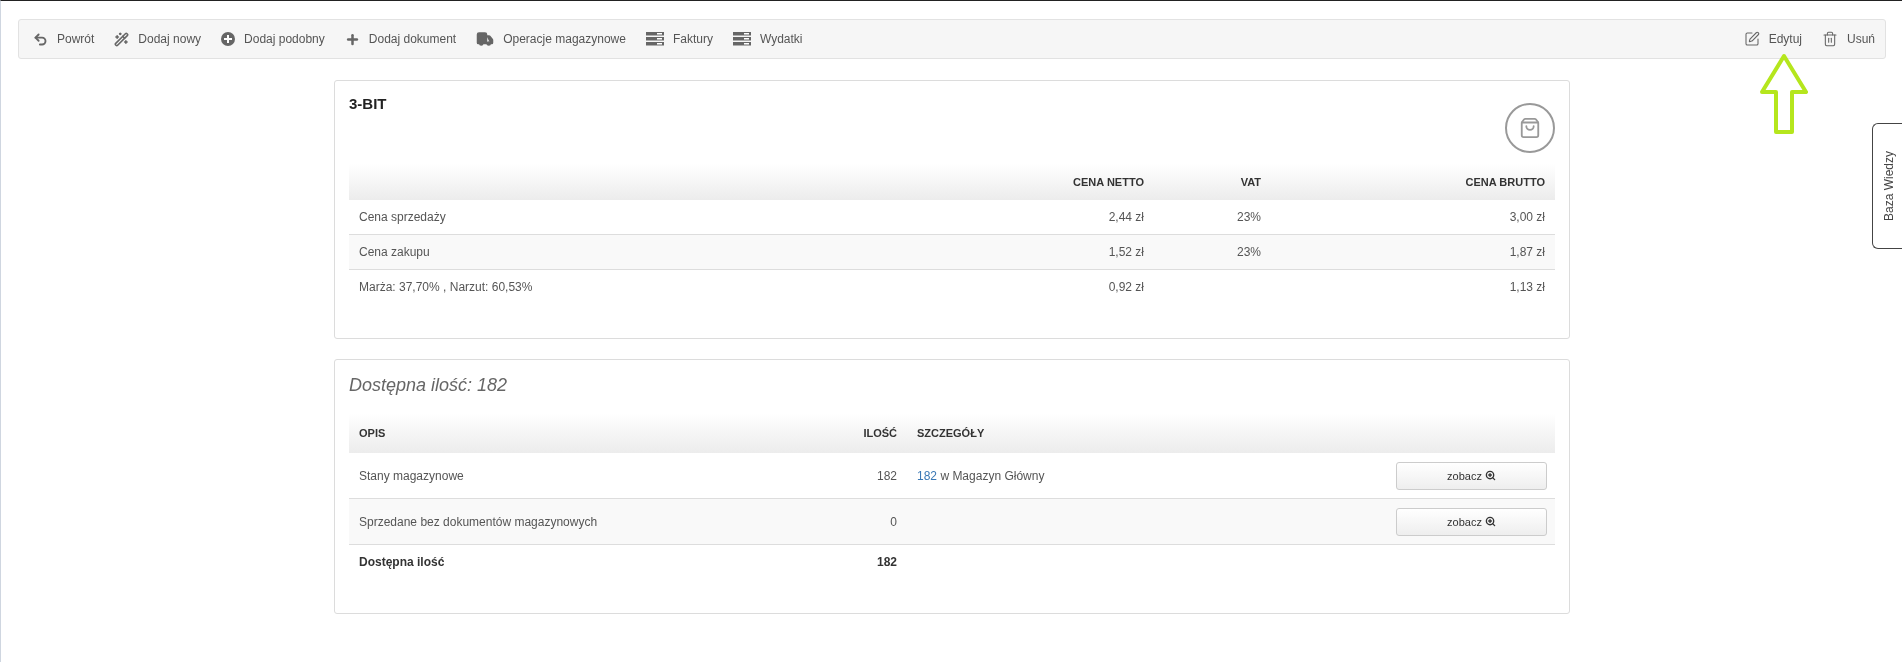 Image resolution: width=1902 pixels, height=663 pixels. Describe the element at coordinates (368, 103) in the screenshot. I see `product-title: 3-BIT` at that location.